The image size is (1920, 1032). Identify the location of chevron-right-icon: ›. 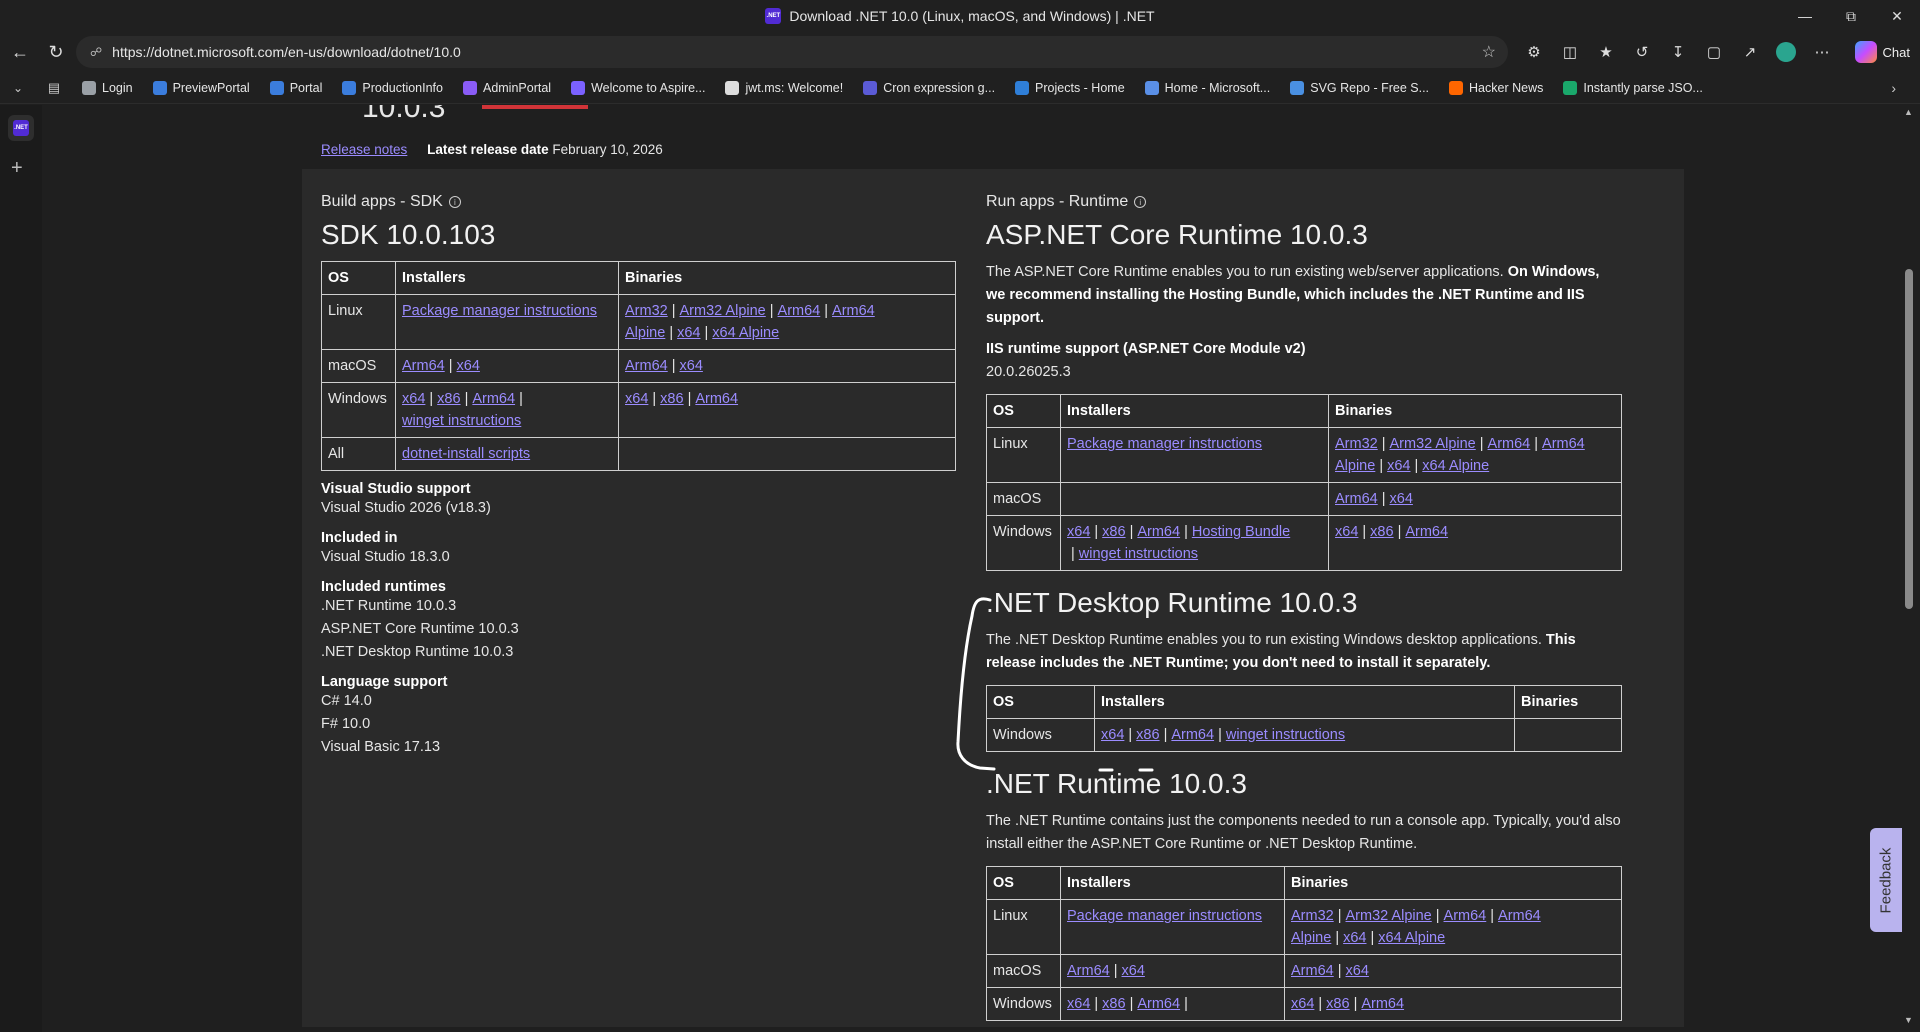
(1893, 88).